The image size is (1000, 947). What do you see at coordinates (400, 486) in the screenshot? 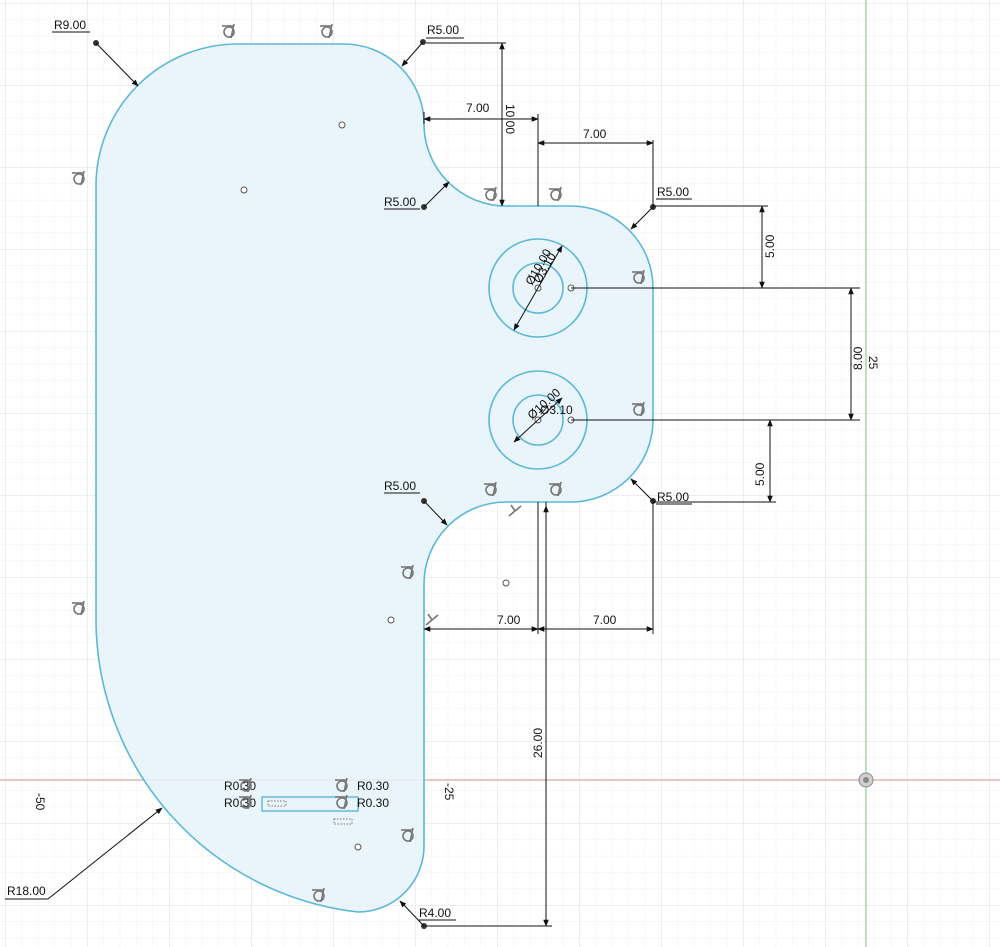
I see `radius-dim-inner-lower-label: R5.00` at bounding box center [400, 486].